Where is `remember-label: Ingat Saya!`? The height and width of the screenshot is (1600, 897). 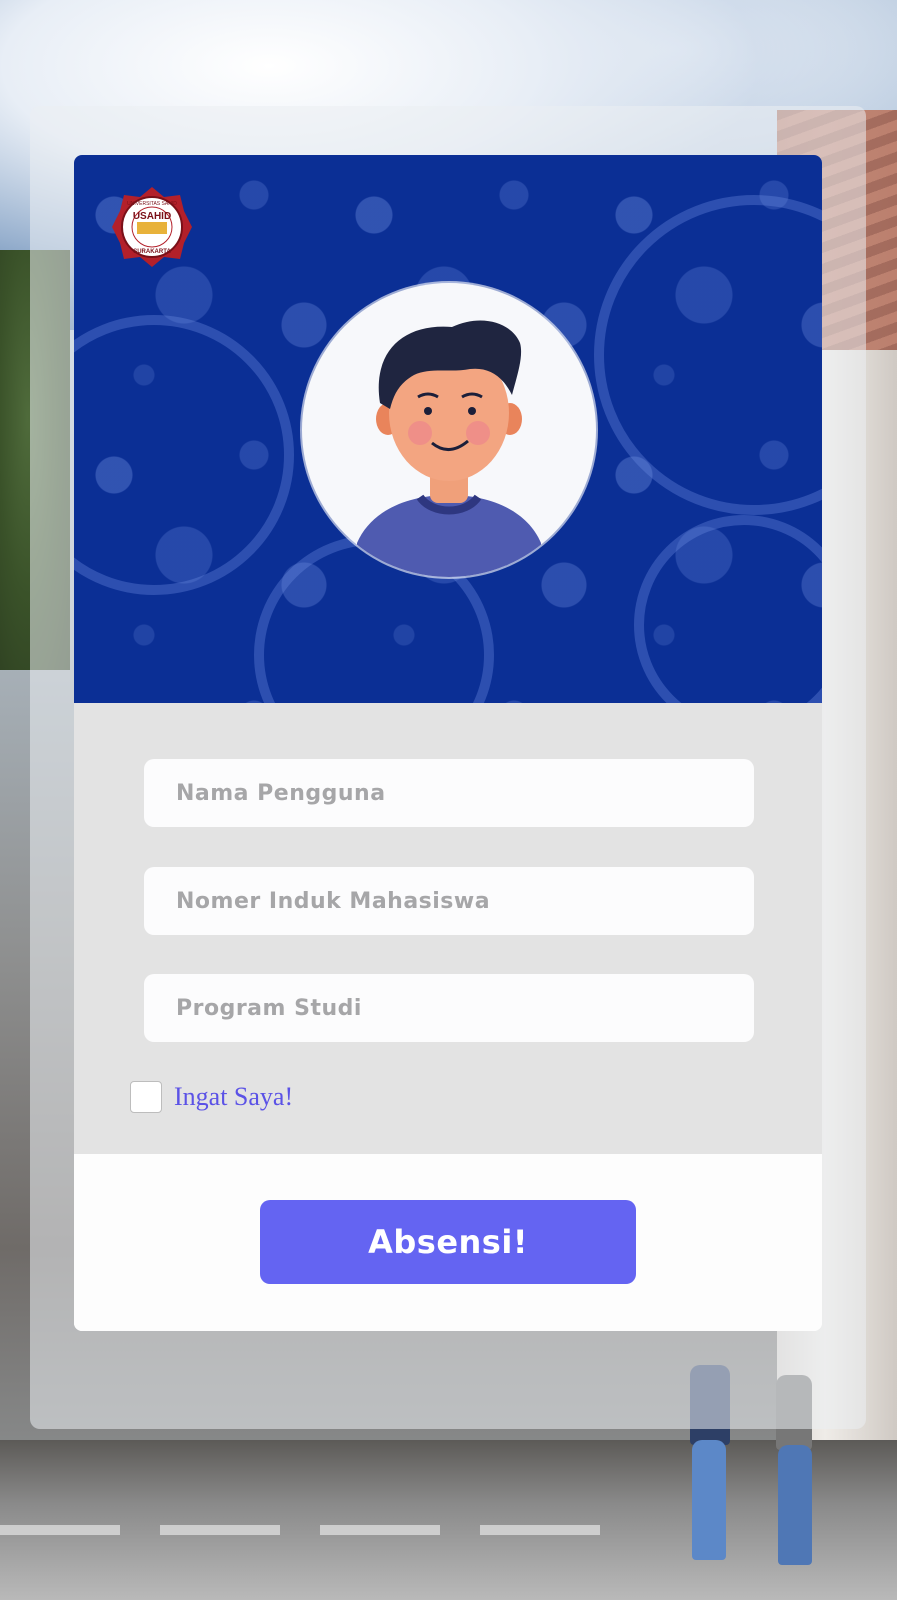
remember-label: Ingat Saya! is located at coordinates (233, 1097).